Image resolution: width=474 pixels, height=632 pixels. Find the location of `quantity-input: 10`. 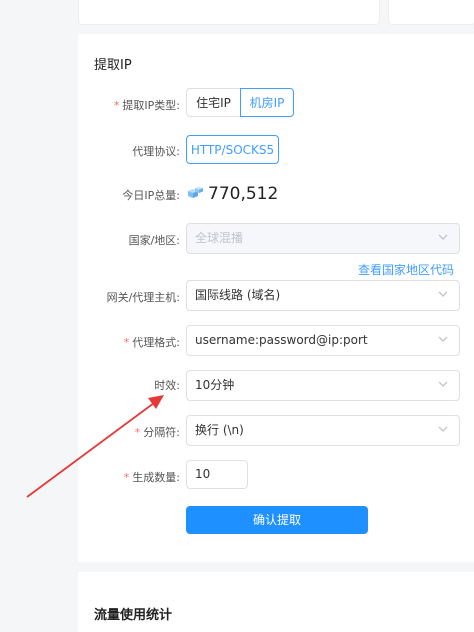

quantity-input: 10 is located at coordinates (217, 474).